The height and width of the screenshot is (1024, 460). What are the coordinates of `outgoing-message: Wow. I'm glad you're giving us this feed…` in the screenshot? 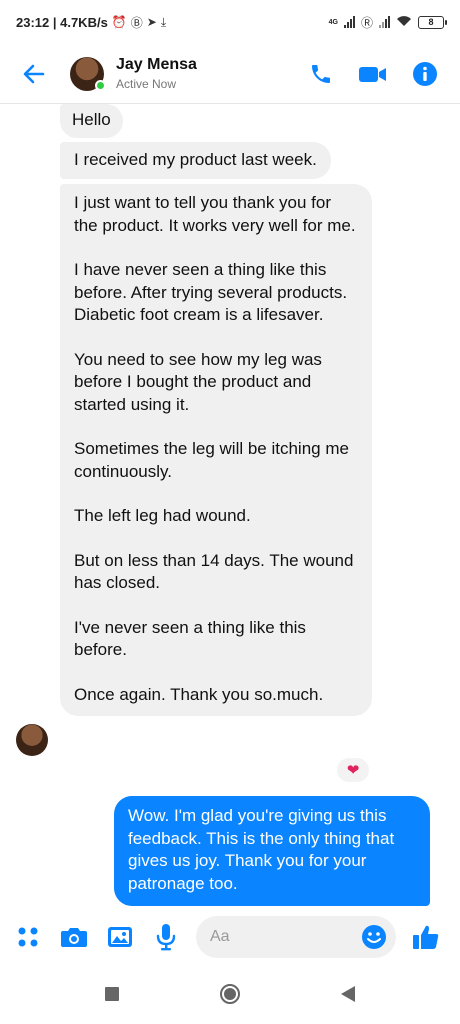 It's located at (272, 851).